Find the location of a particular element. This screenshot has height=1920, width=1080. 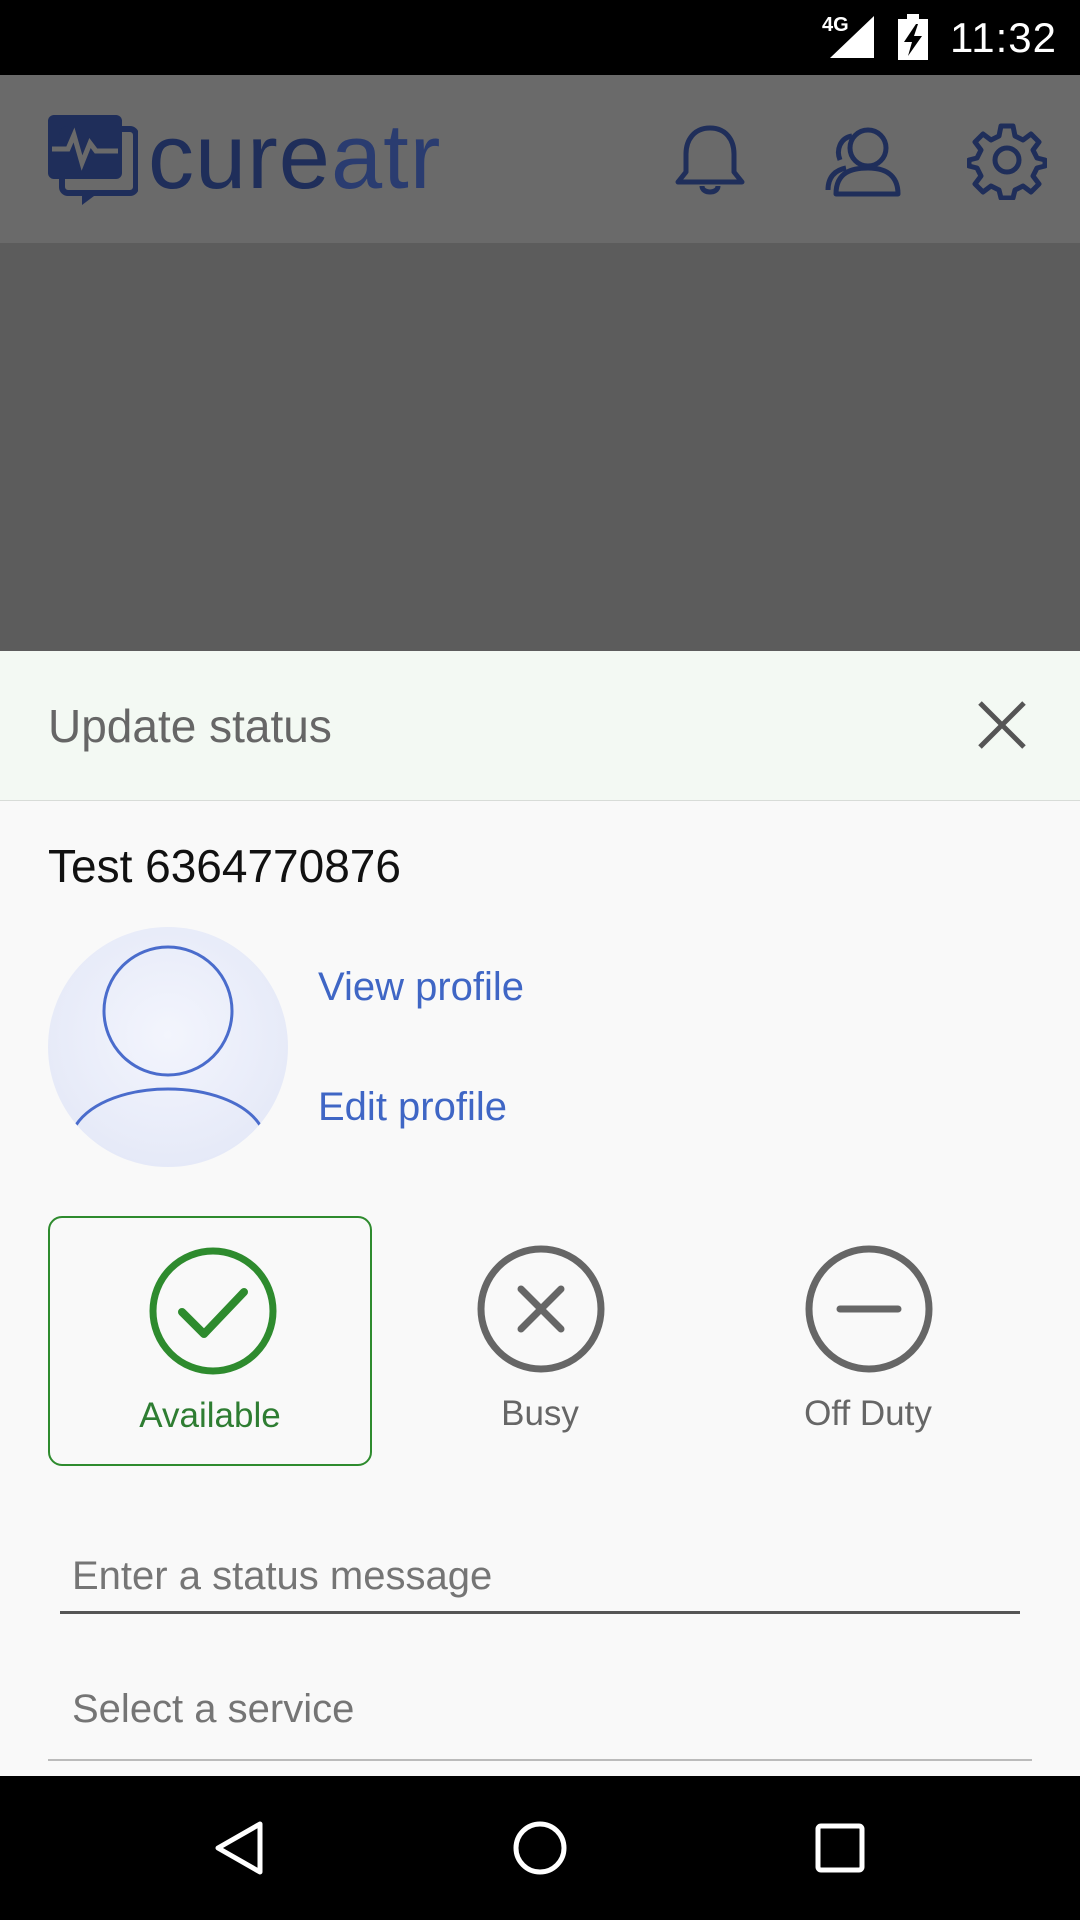

logo-chat-pulse-icon is located at coordinates (93, 160).